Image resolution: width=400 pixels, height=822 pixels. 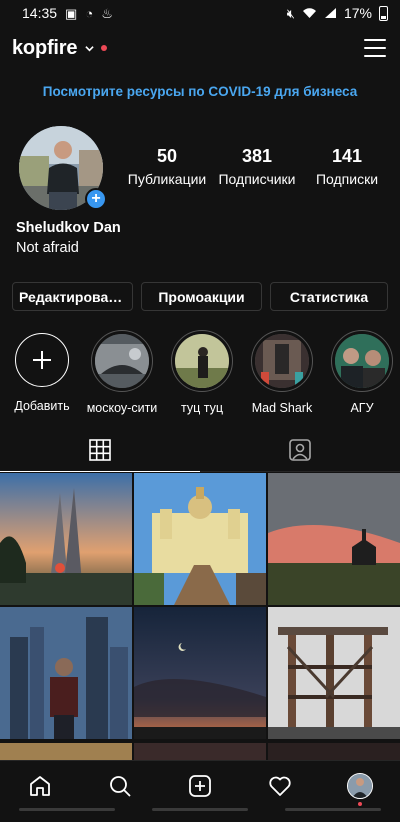 What do you see at coordinates (63, 168) in the screenshot?
I see `profile-avatar-wrap: +` at bounding box center [63, 168].